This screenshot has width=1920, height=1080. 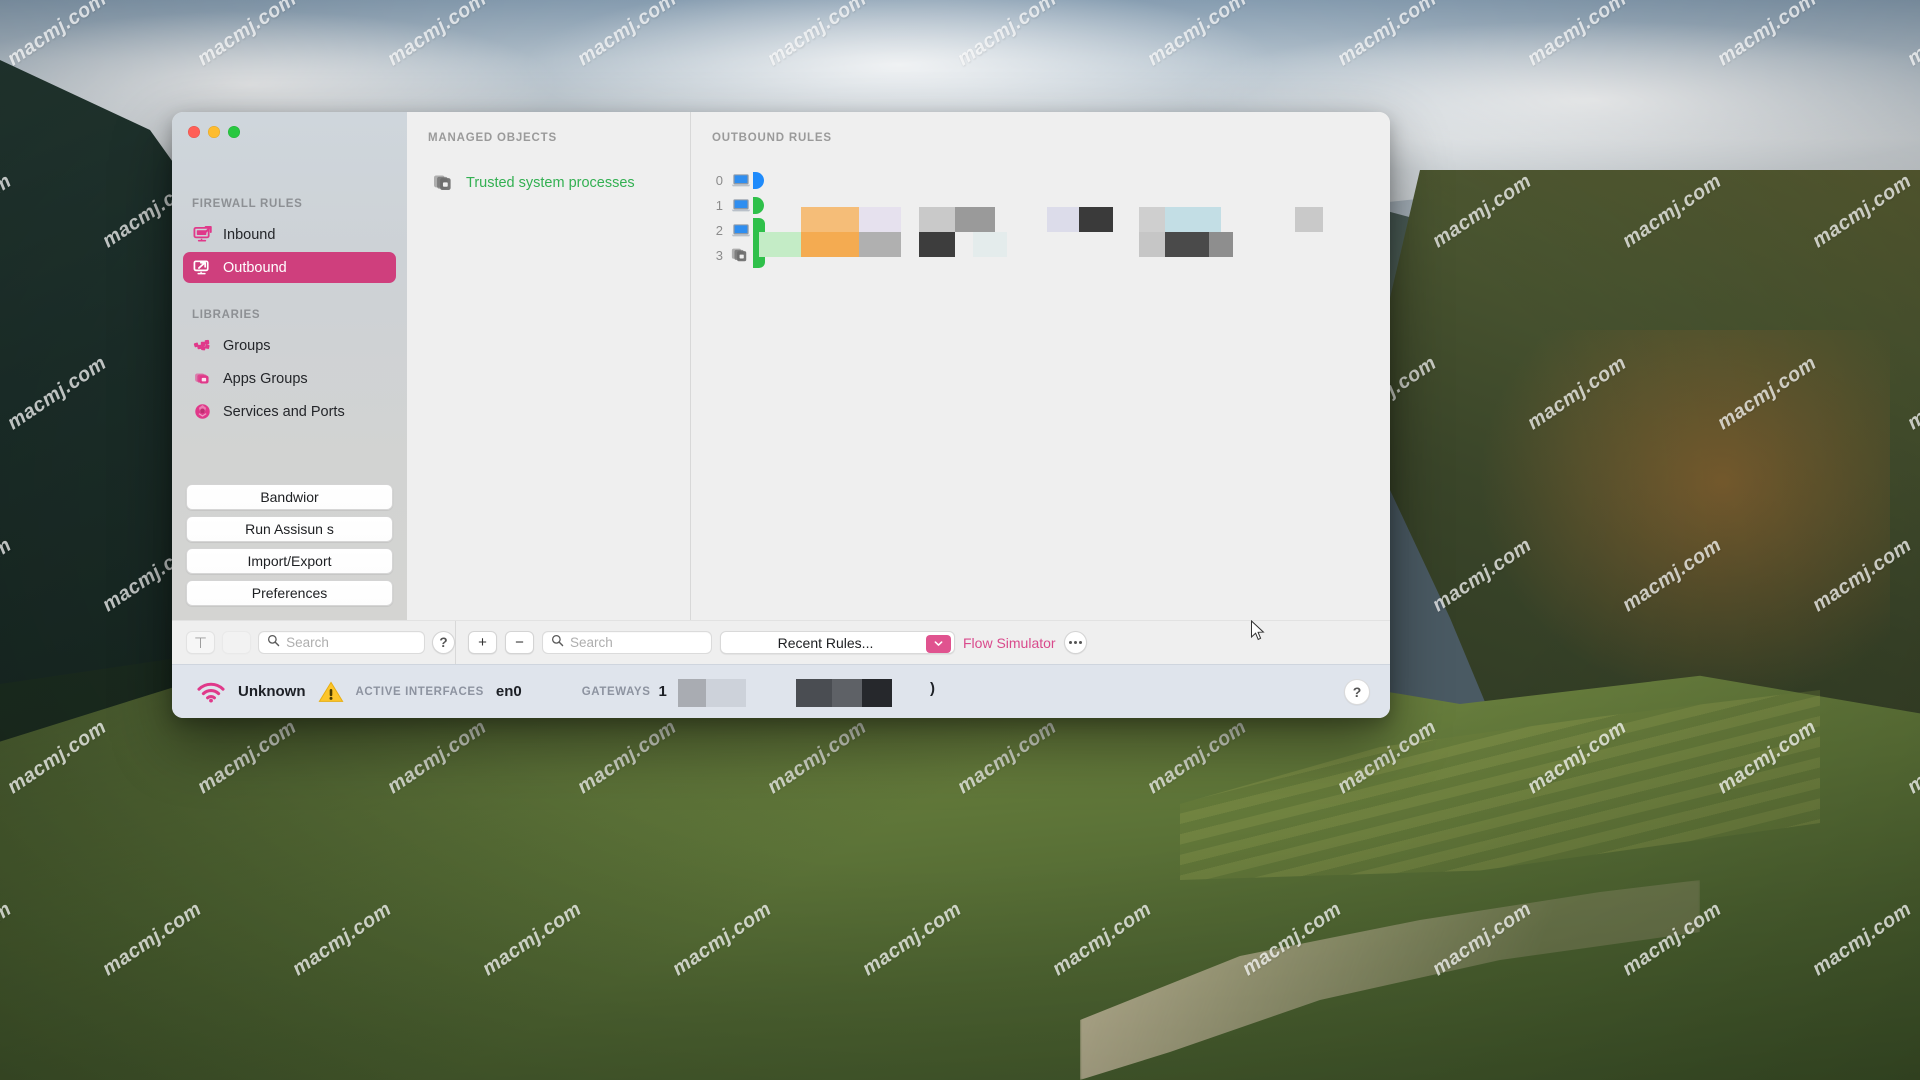 I want to click on outbound-display-icon, so click(x=202, y=267).